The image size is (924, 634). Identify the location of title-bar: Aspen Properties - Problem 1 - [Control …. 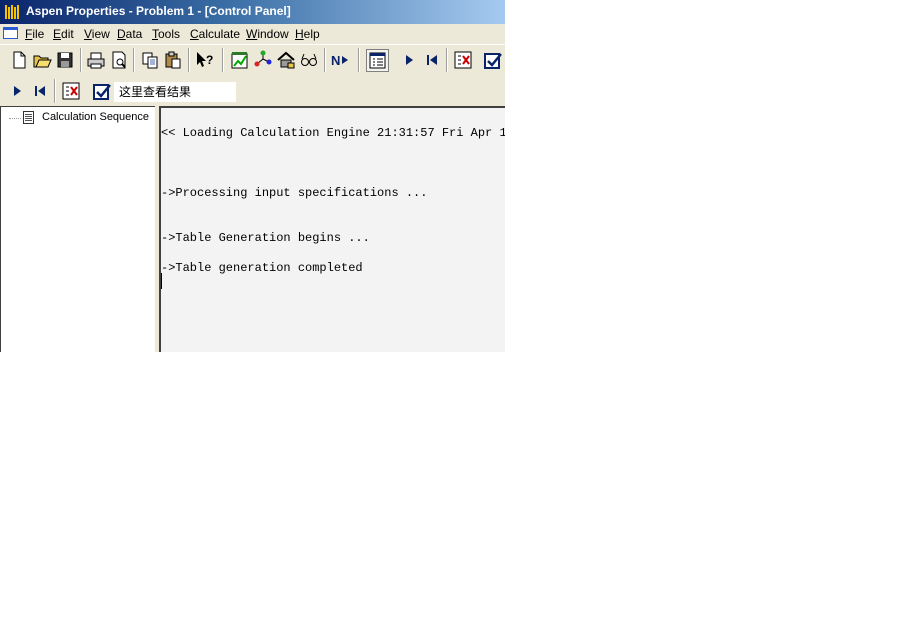
(252, 12).